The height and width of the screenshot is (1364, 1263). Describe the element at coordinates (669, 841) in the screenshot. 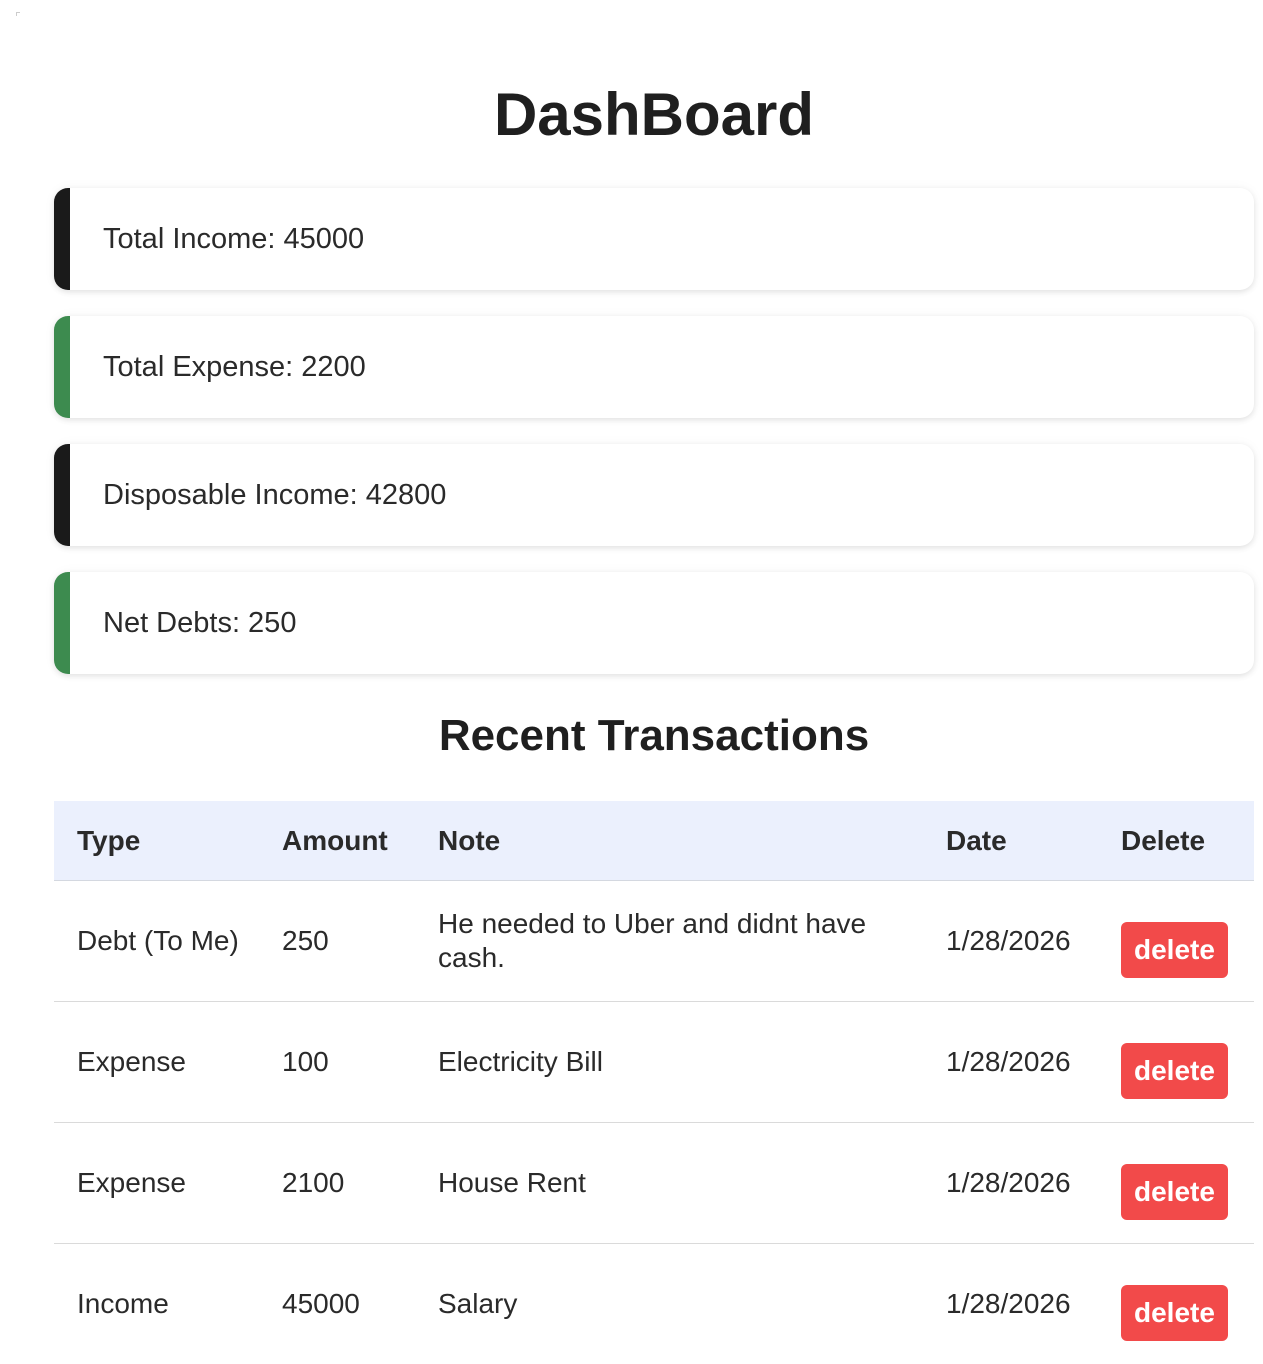

I see `header-note: Note` at that location.